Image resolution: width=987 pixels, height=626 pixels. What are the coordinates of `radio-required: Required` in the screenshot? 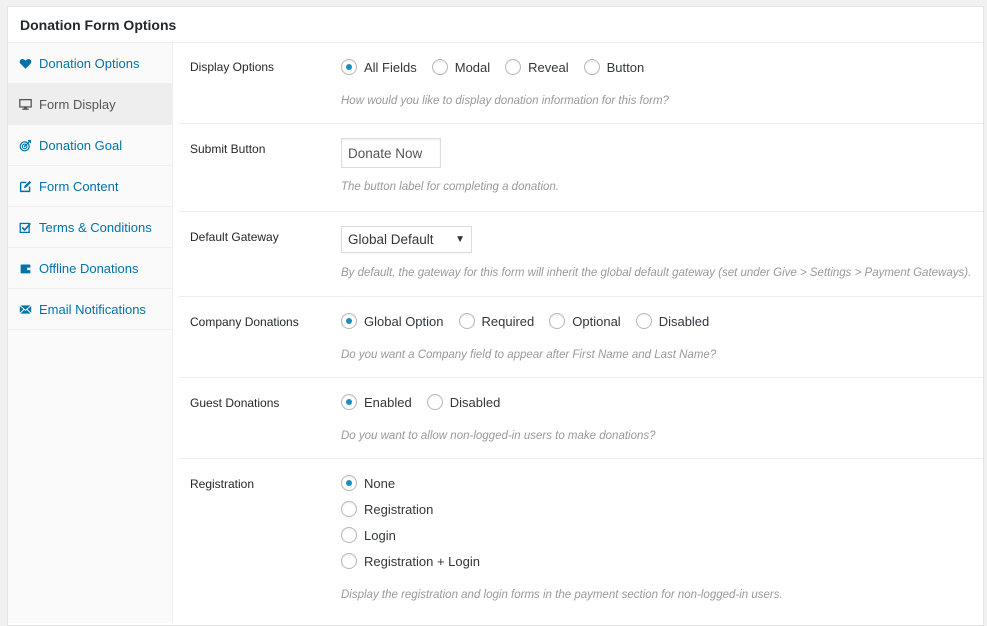 It's located at (496, 321).